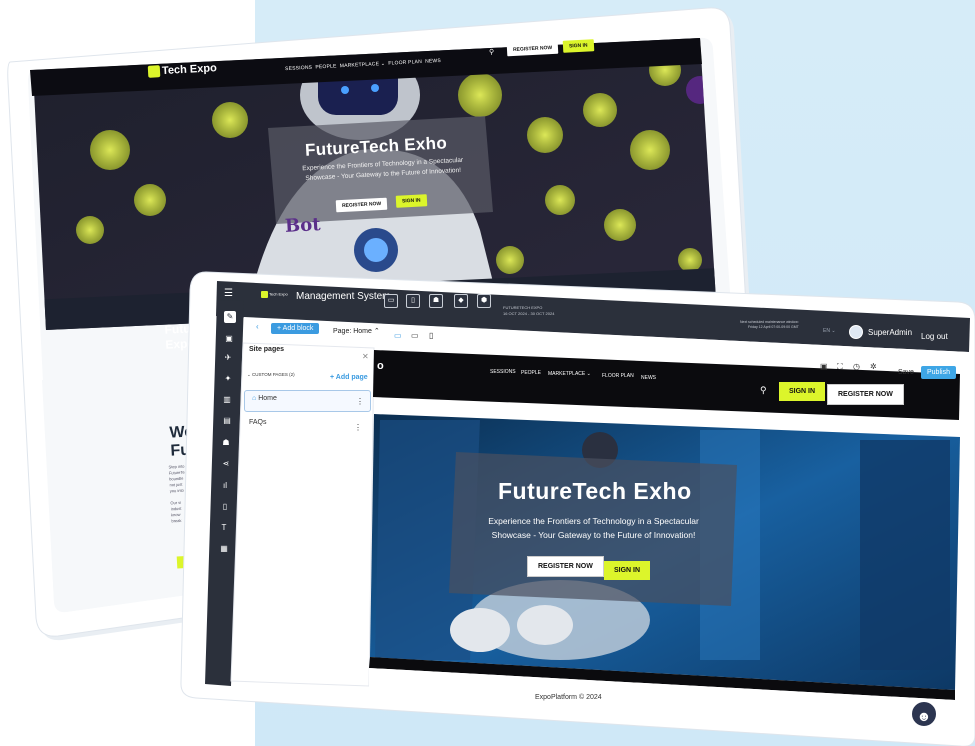 The height and width of the screenshot is (746, 975). Describe the element at coordinates (391, 301) in the screenshot. I see `layout-icon: ▭` at that location.